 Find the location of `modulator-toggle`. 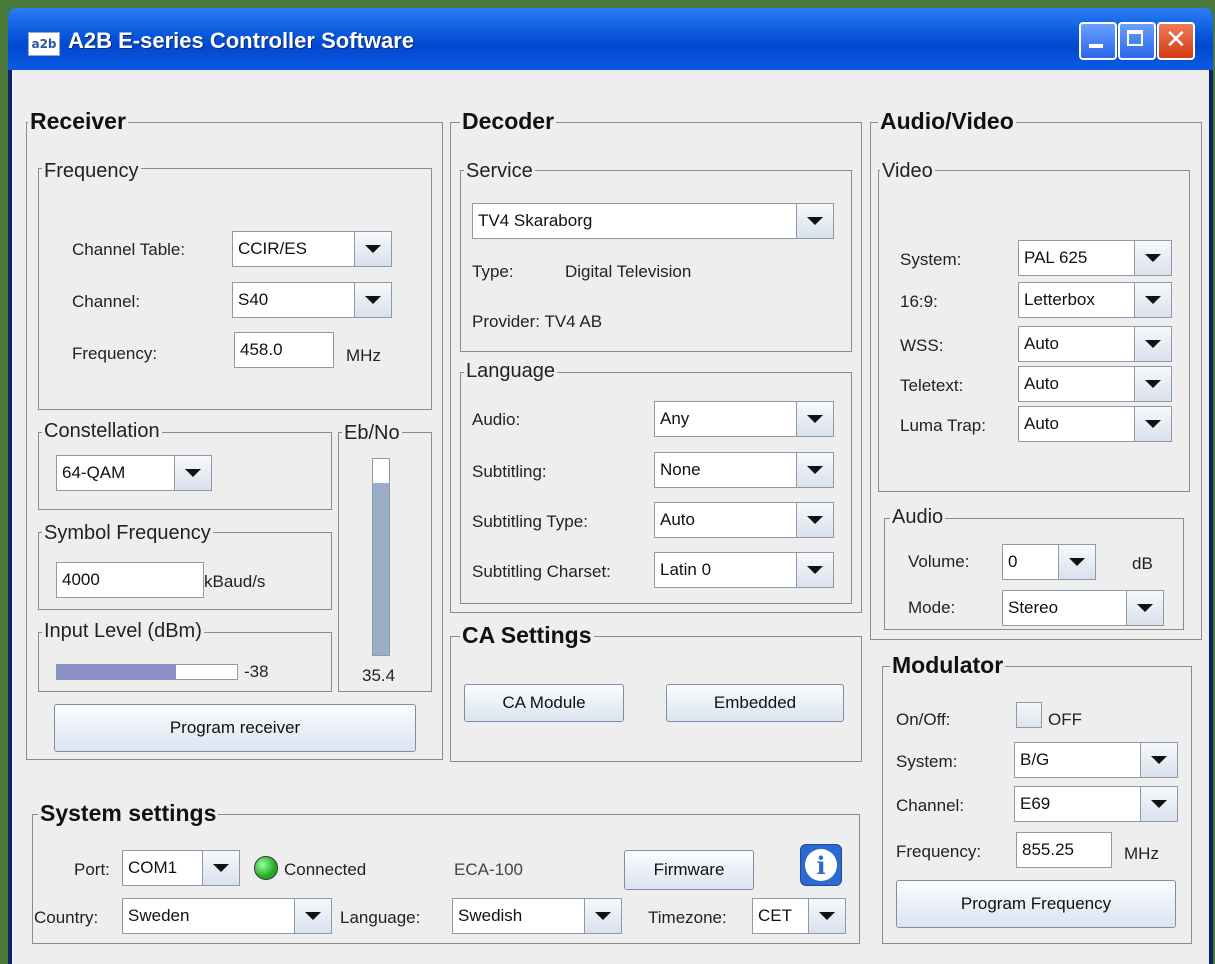

modulator-toggle is located at coordinates (1029, 715).